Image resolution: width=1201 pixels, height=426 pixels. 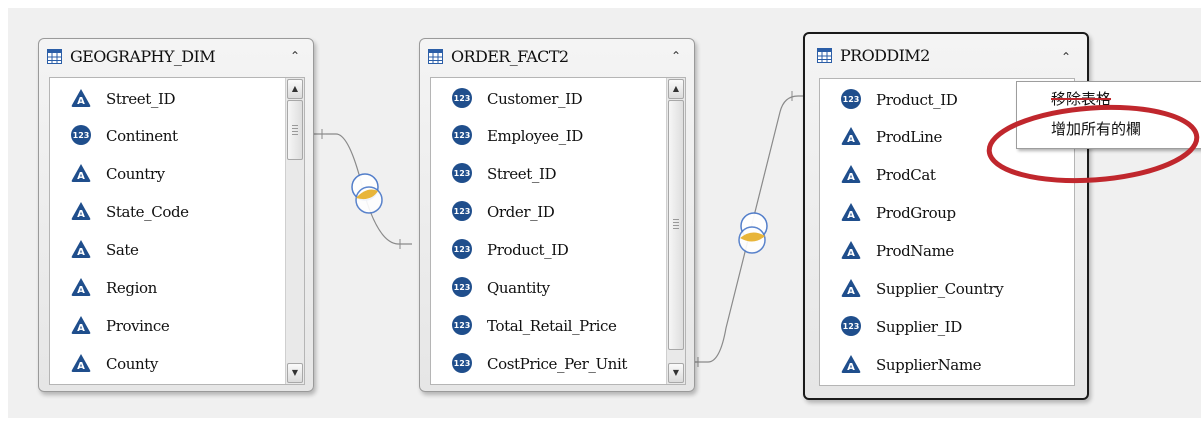 What do you see at coordinates (177, 135) in the screenshot?
I see `column-item: 123 Continent` at bounding box center [177, 135].